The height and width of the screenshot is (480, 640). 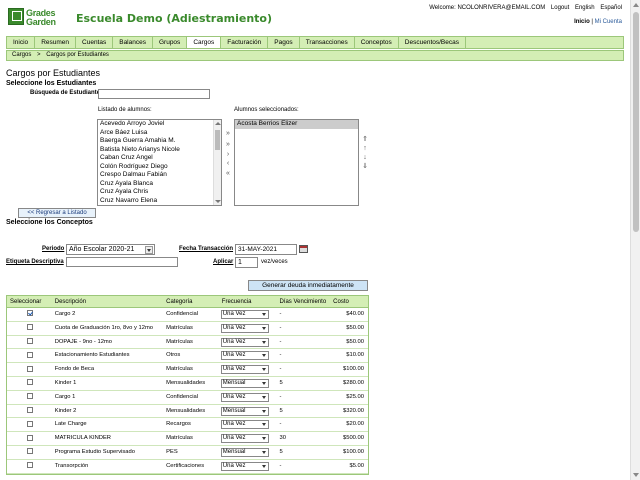 What do you see at coordinates (487, 8) in the screenshot?
I see `welcome-text: Welcome: NCOLONRIVERA@EMAIL.COM` at bounding box center [487, 8].